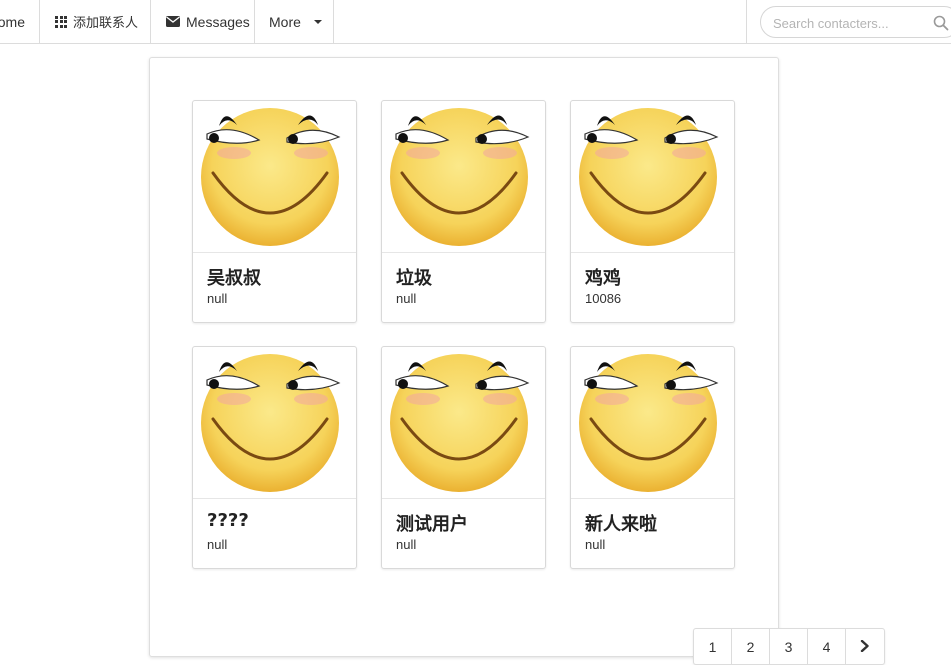  Describe the element at coordinates (228, 520) in the screenshot. I see `contact-name: ????` at that location.